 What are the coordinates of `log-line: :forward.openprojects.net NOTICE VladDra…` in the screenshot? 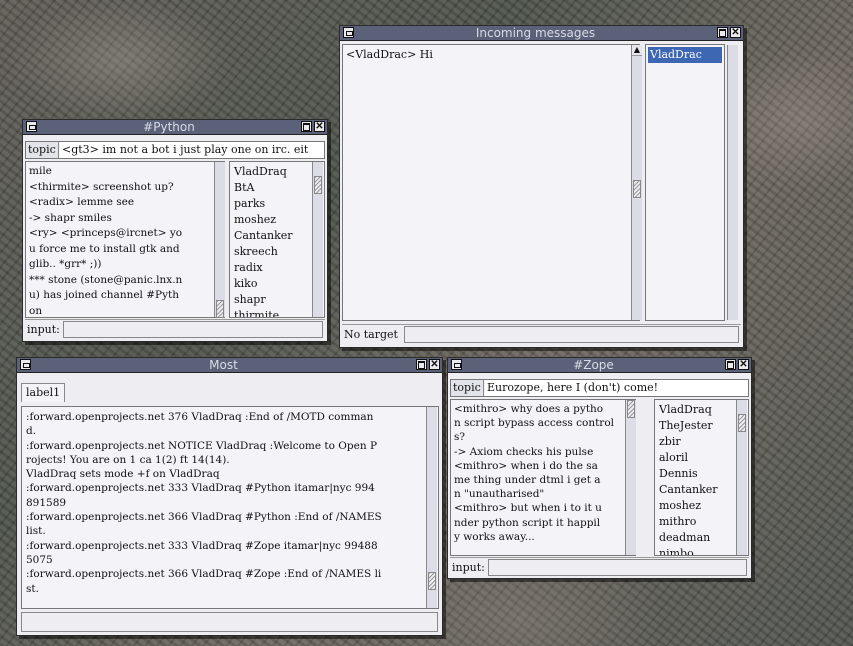 It's located at (202, 445).